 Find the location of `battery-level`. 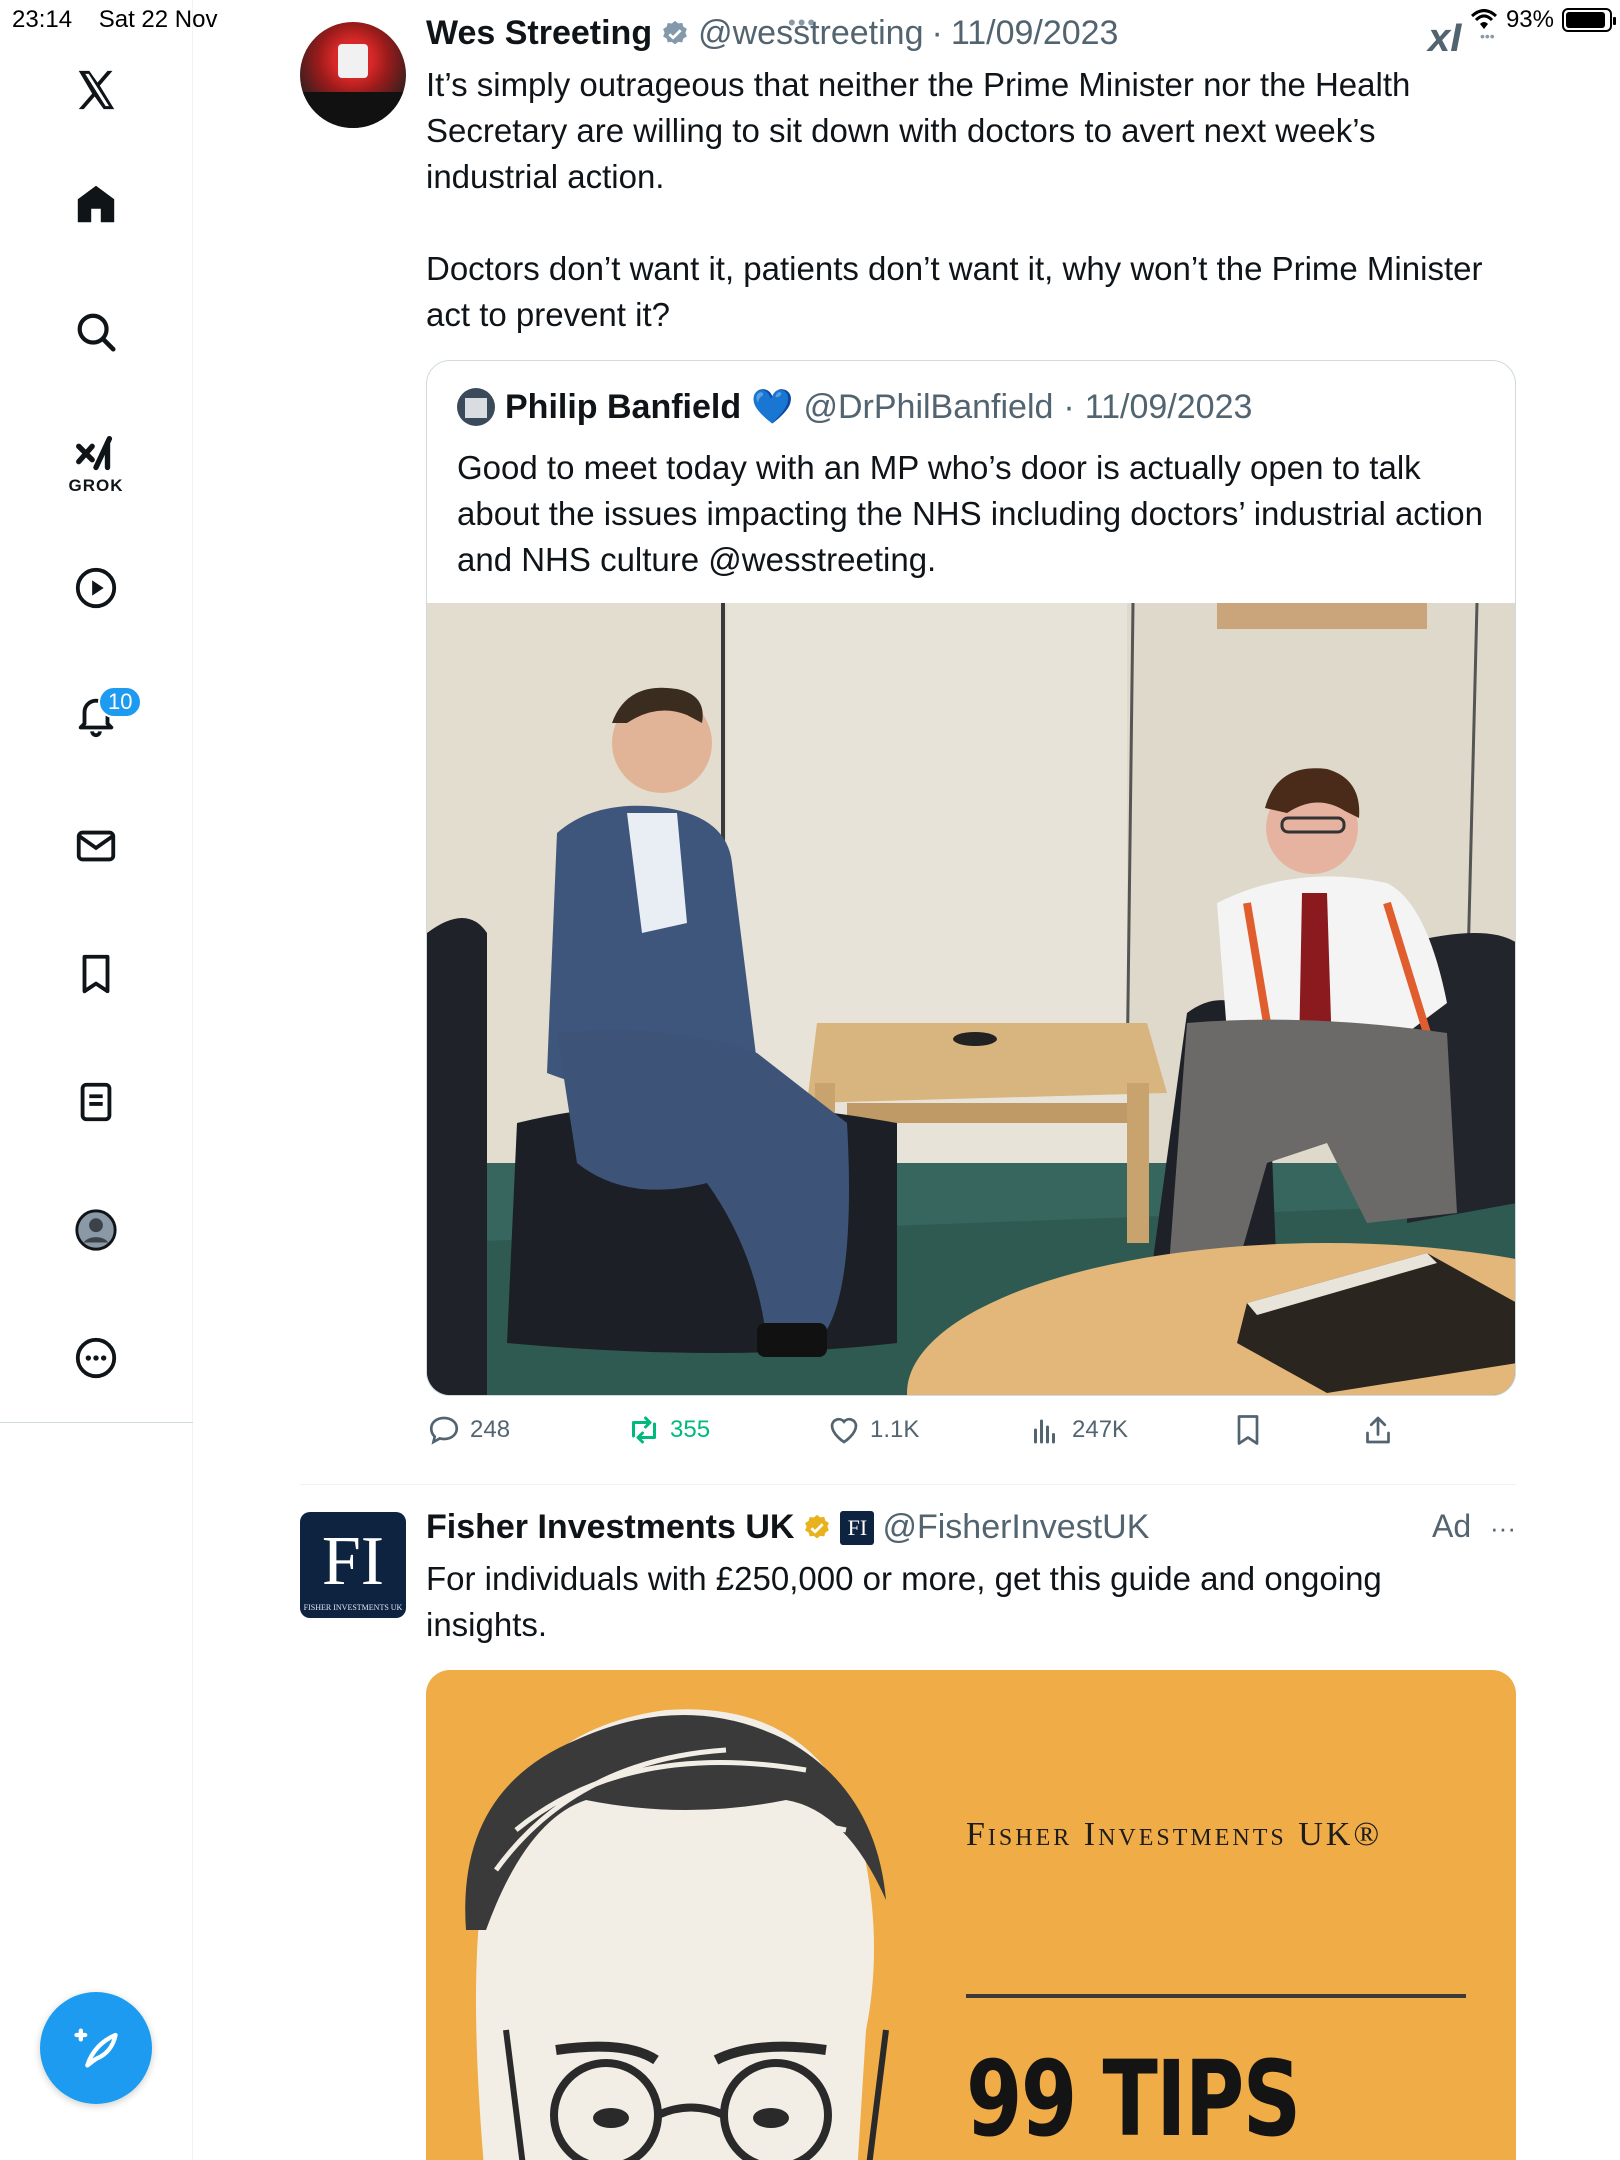

battery-level is located at coordinates (1586, 20).